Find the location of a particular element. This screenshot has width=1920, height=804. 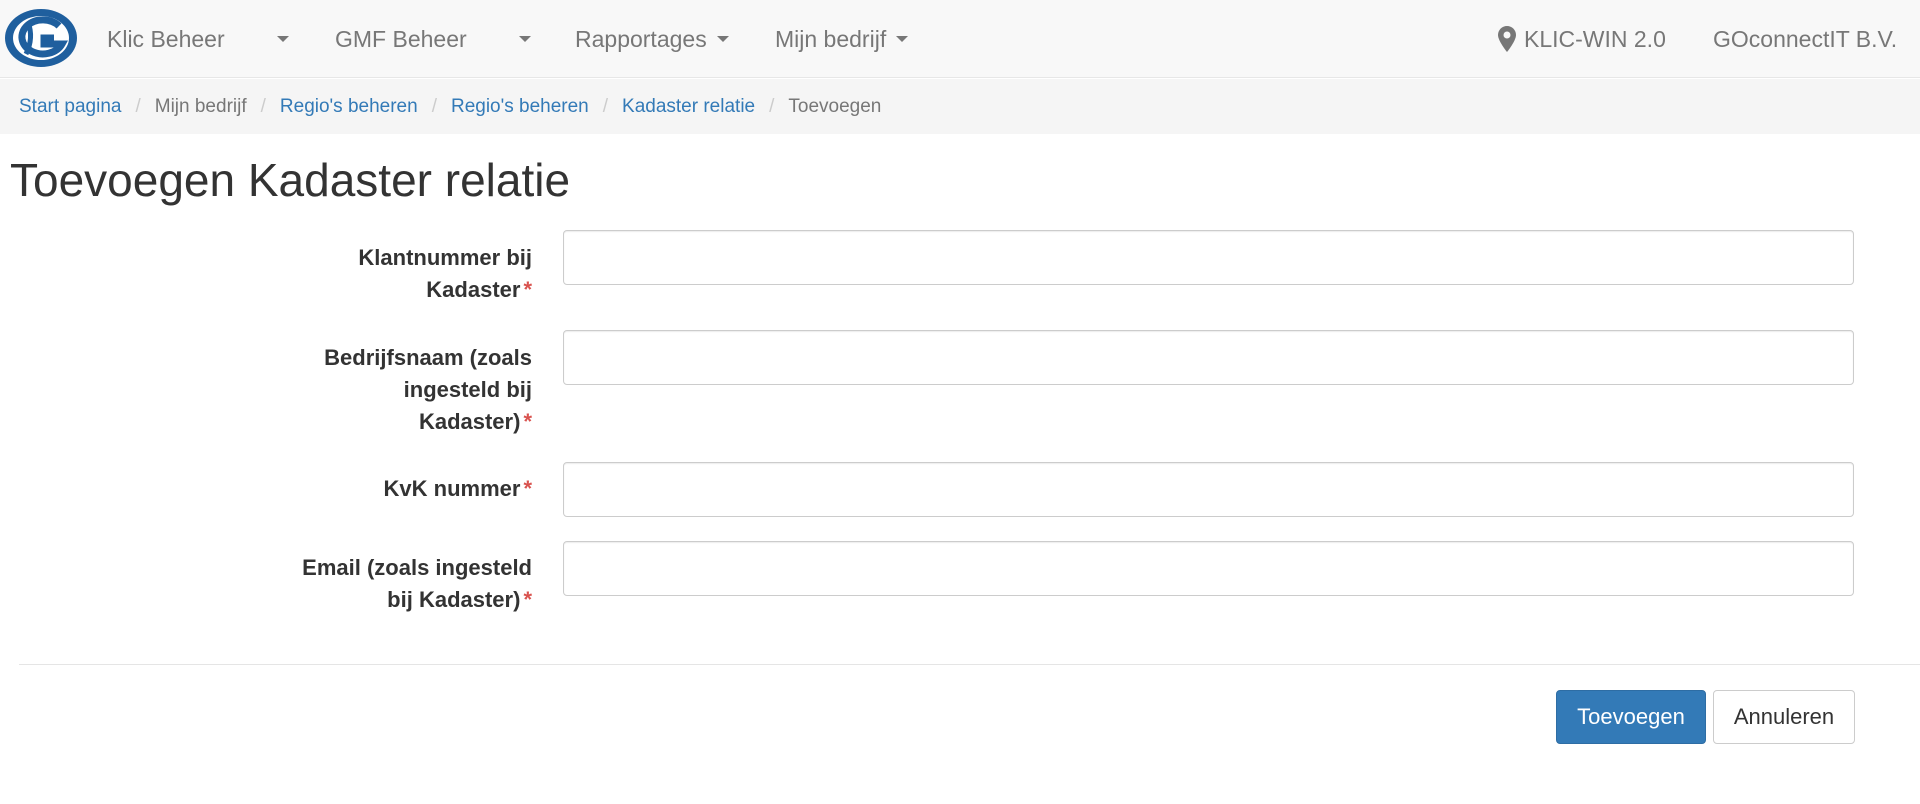

company-name-label: GOconnectIT B.V. is located at coordinates (1805, 38).